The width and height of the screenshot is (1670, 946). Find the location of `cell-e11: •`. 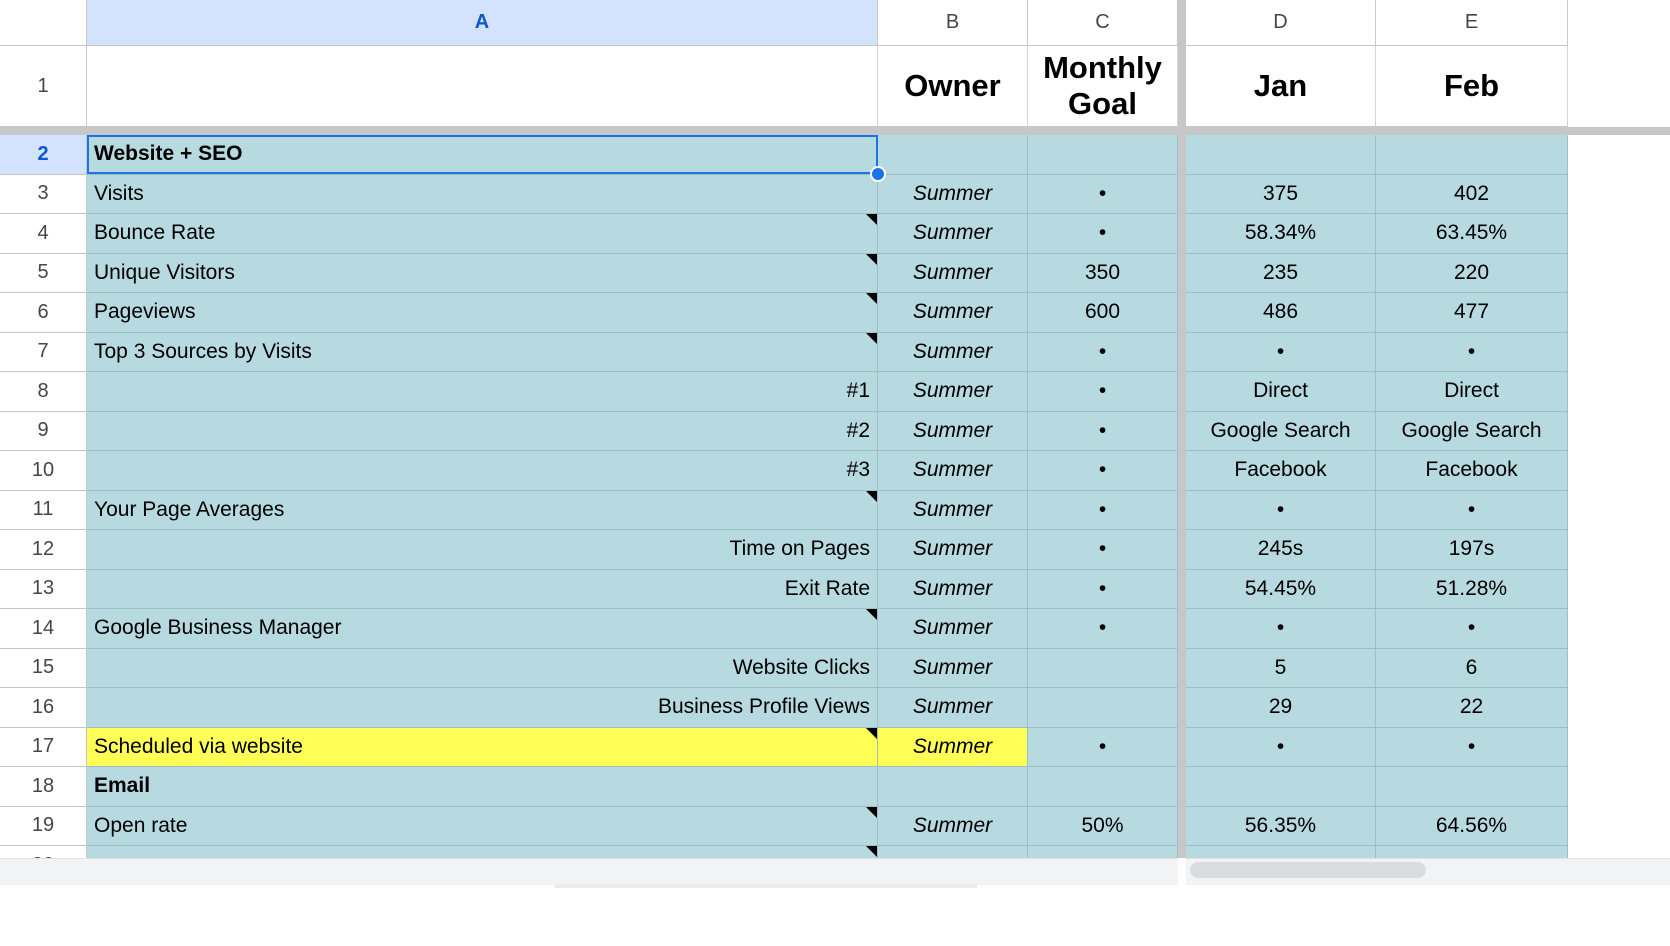

cell-e11: • is located at coordinates (1472, 510).